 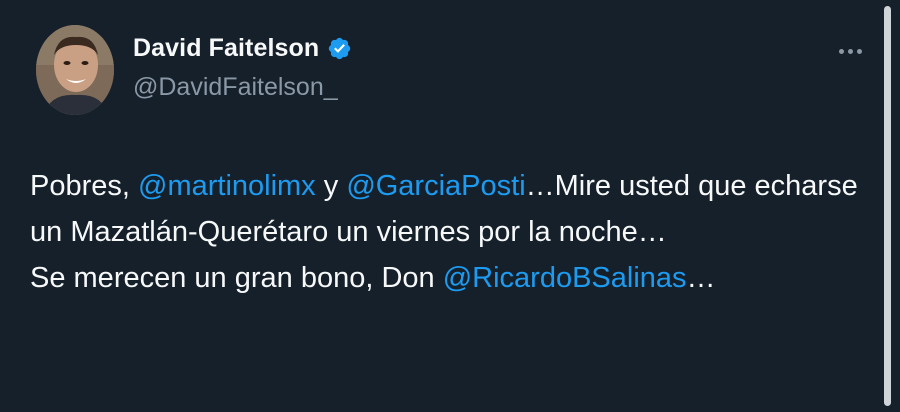 I want to click on mention-link: @RicardoBSalinas, so click(x=565, y=278).